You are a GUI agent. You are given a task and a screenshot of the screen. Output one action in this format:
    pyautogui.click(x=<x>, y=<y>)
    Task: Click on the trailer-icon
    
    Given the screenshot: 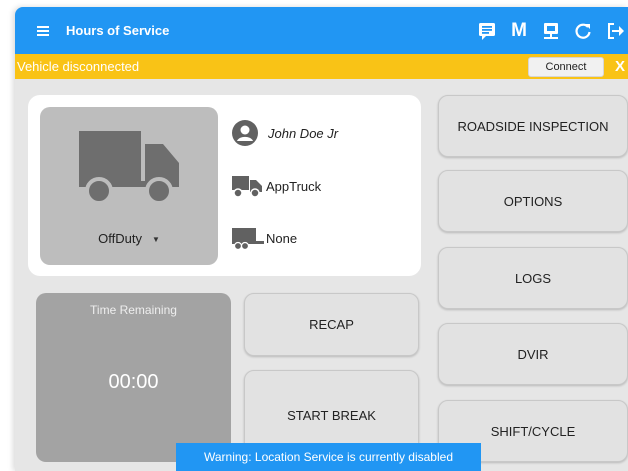 What is the action you would take?
    pyautogui.click(x=249, y=238)
    